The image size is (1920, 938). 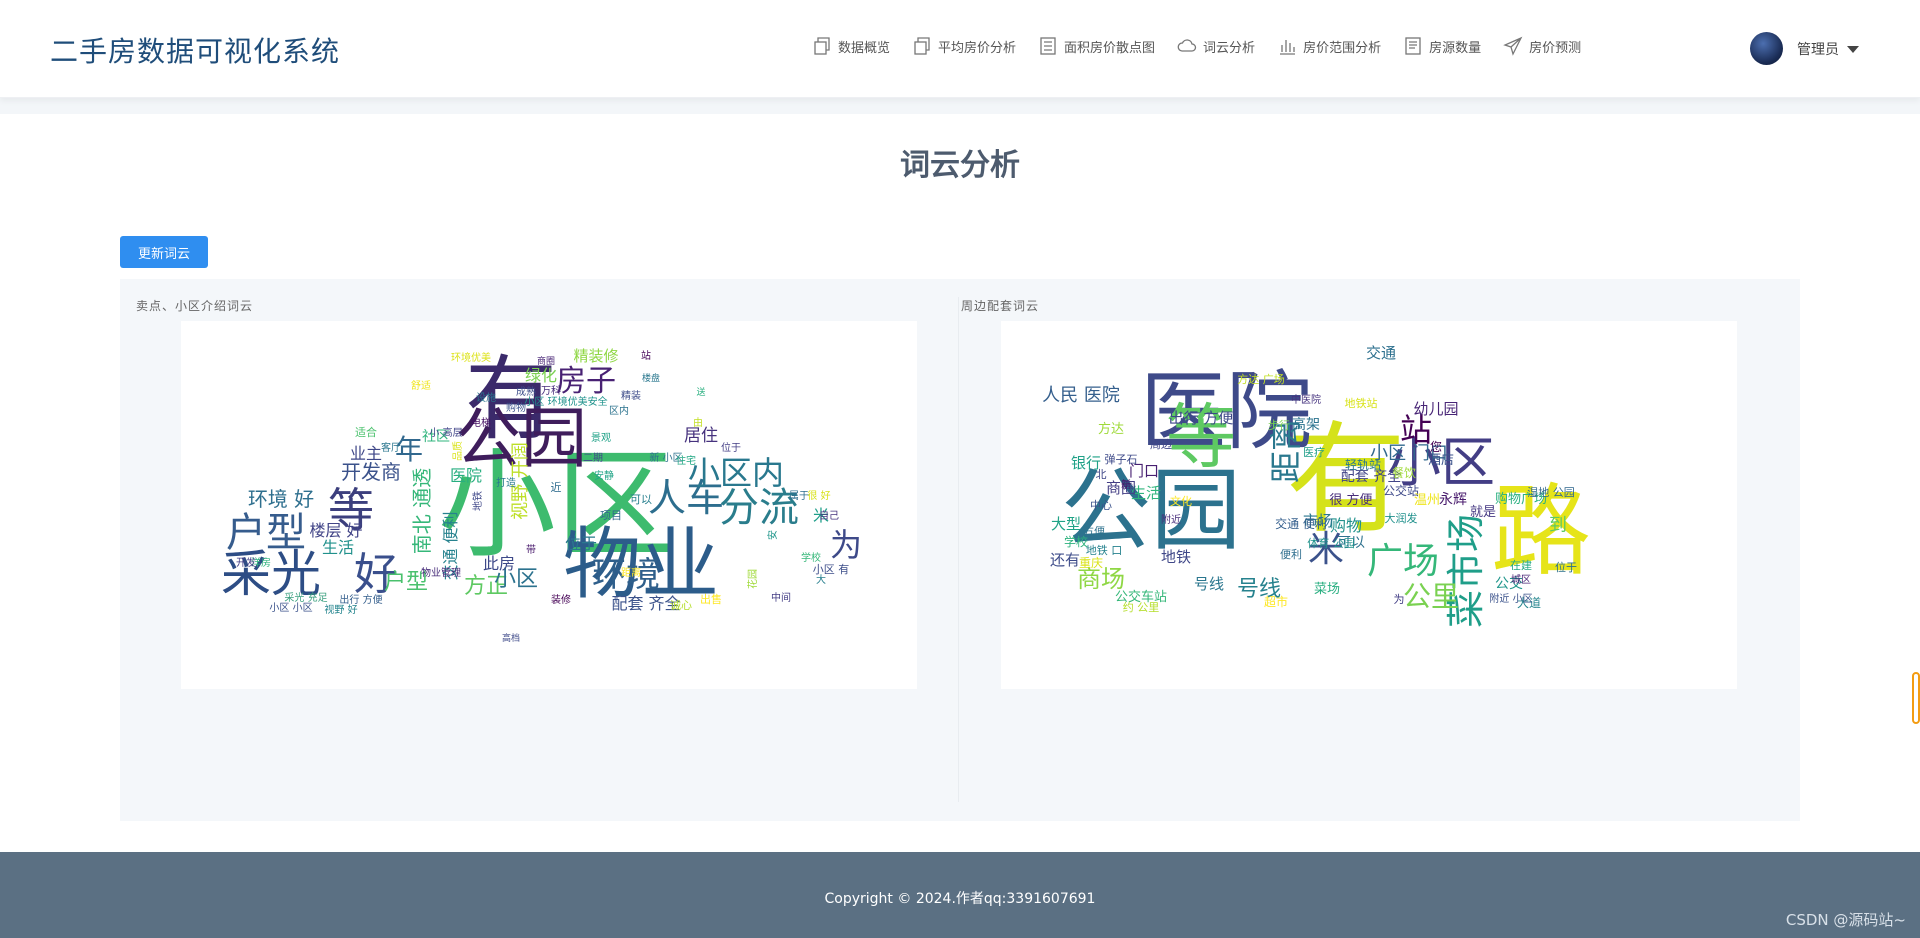 What do you see at coordinates (1331, 543) in the screenshot?
I see `wordcloud-word: 体育 公园` at bounding box center [1331, 543].